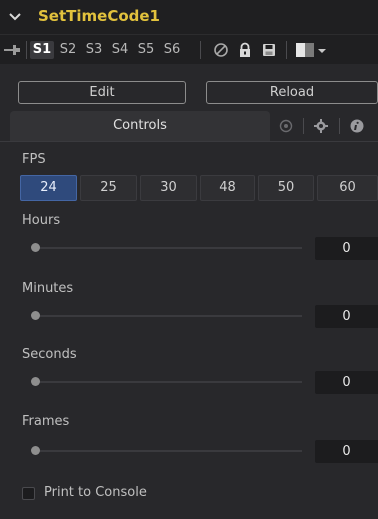 The height and width of the screenshot is (519, 378). I want to click on seconds-label: Seconds, so click(49, 354).